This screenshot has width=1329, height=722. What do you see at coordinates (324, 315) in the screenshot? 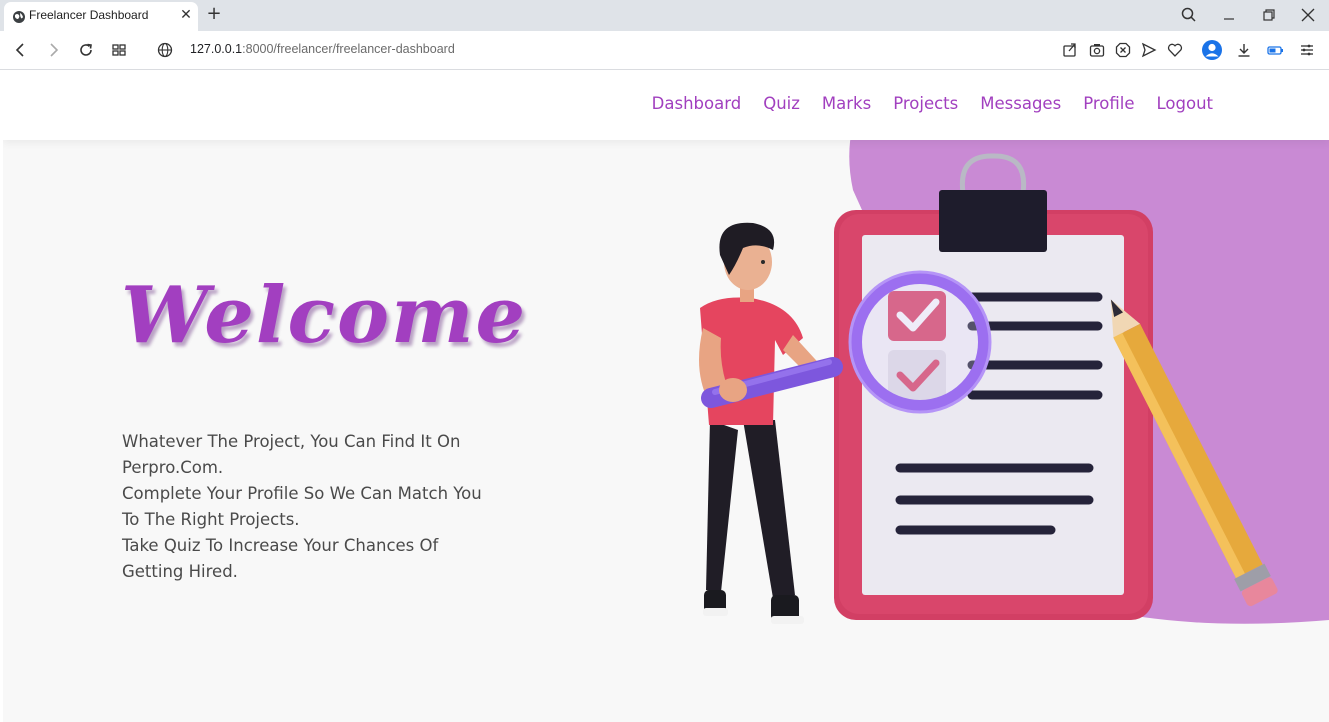
I see `welcome-heading: Welcome` at bounding box center [324, 315].